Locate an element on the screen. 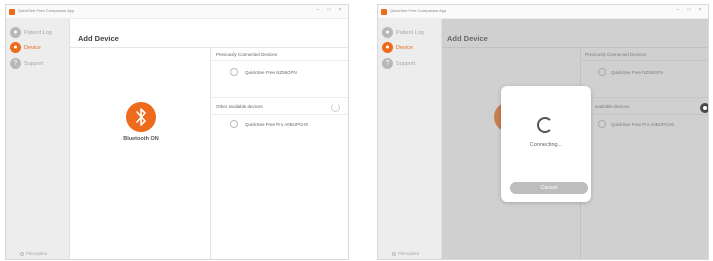 The image size is (713, 261). previously-connected-header: Previously Connected Devices is located at coordinates (247, 54).